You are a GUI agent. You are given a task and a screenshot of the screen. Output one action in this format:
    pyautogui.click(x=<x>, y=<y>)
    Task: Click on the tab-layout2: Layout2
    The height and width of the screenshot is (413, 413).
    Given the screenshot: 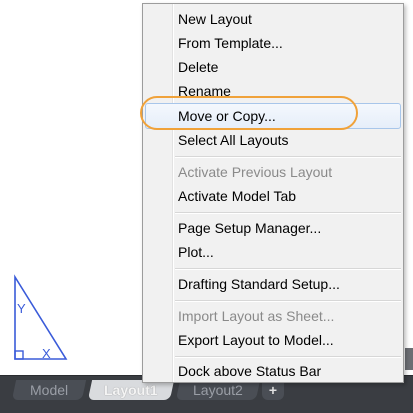 What is the action you would take?
    pyautogui.click(x=218, y=390)
    